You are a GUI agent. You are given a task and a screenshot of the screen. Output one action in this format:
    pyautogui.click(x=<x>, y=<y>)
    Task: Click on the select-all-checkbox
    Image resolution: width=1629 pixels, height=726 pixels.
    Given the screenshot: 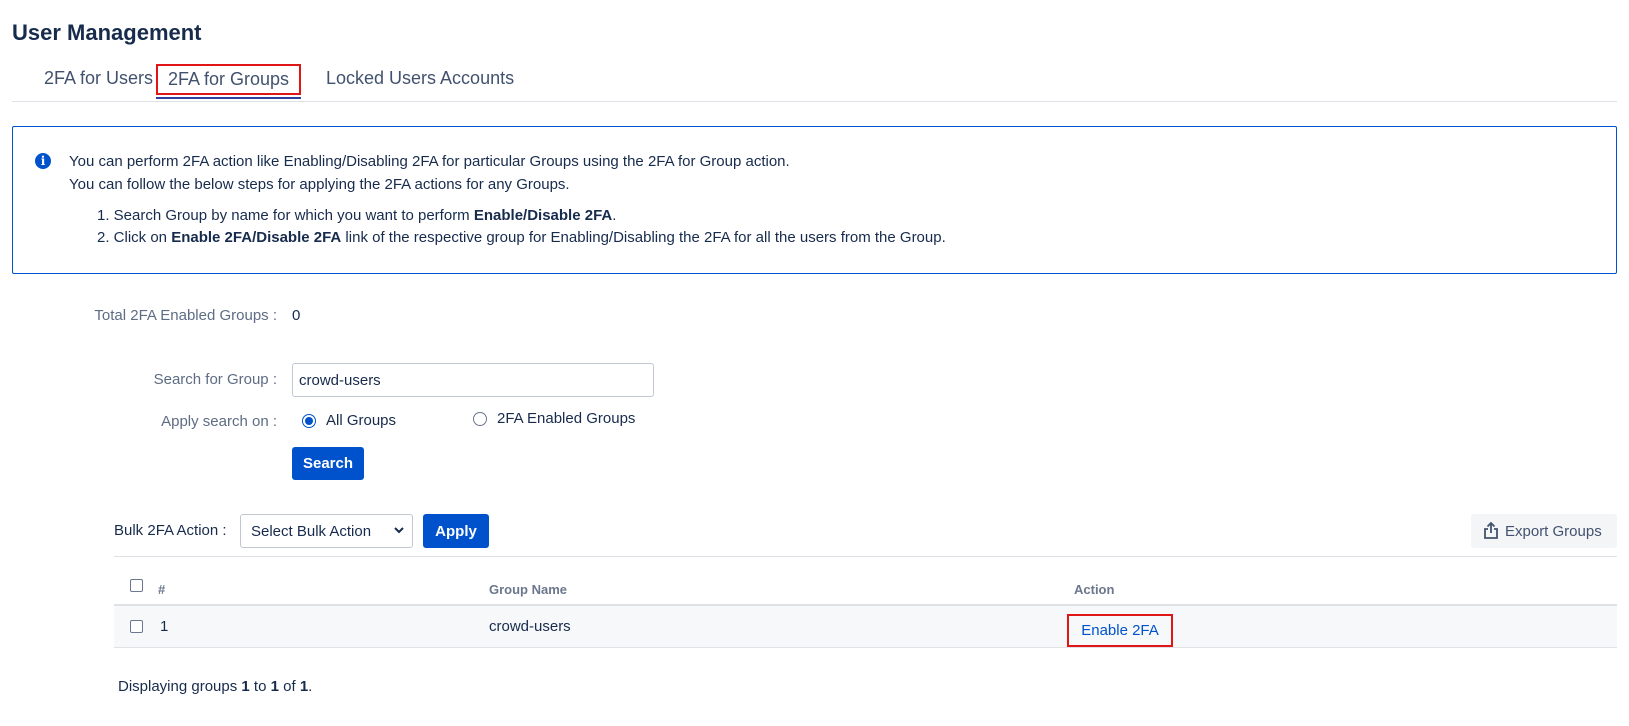 What is the action you would take?
    pyautogui.click(x=136, y=585)
    